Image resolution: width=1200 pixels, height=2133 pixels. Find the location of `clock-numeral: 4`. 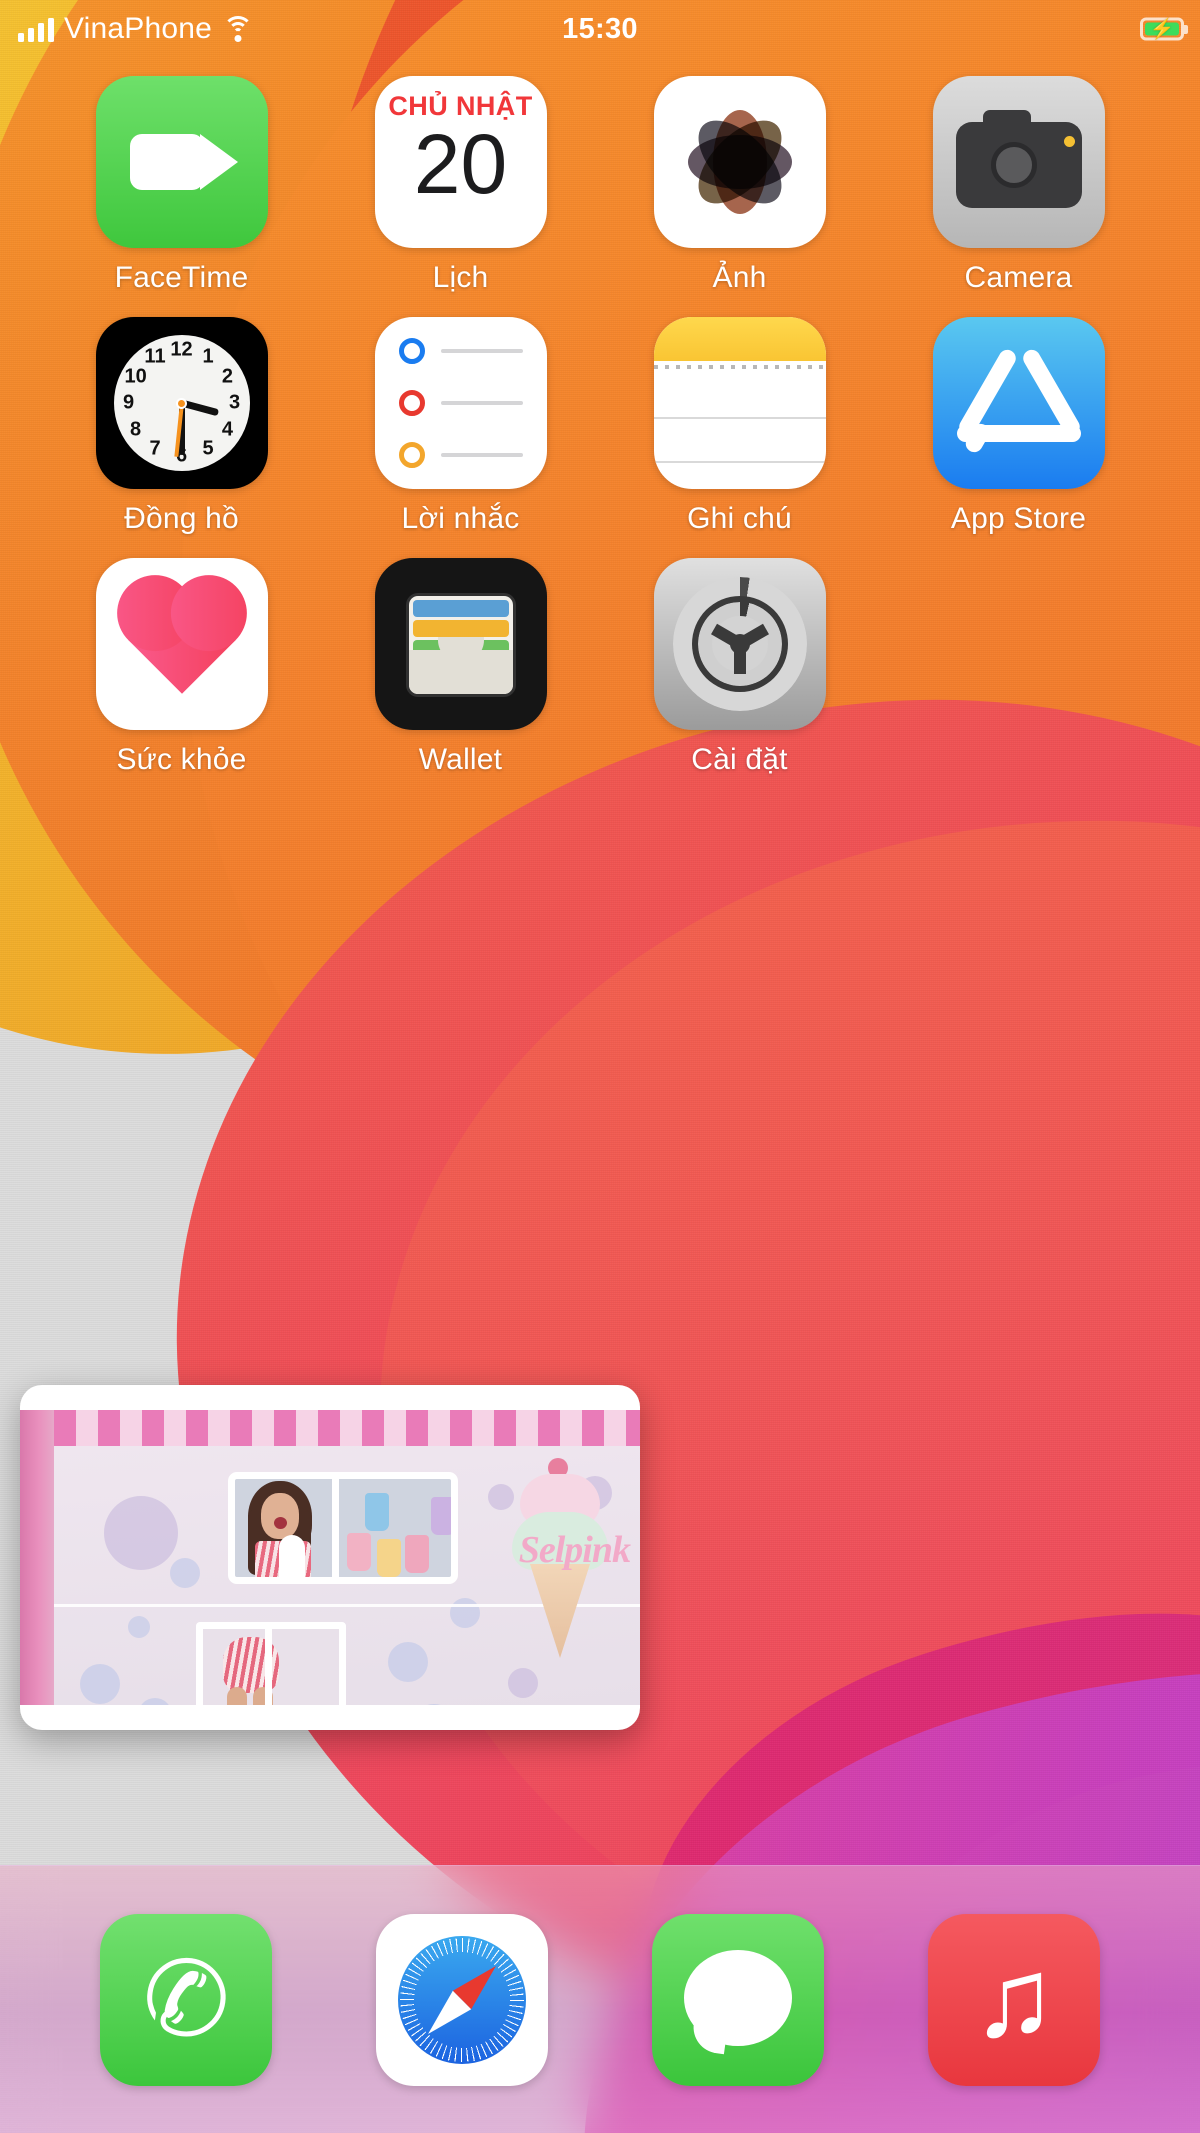

clock-numeral: 4 is located at coordinates (227, 429).